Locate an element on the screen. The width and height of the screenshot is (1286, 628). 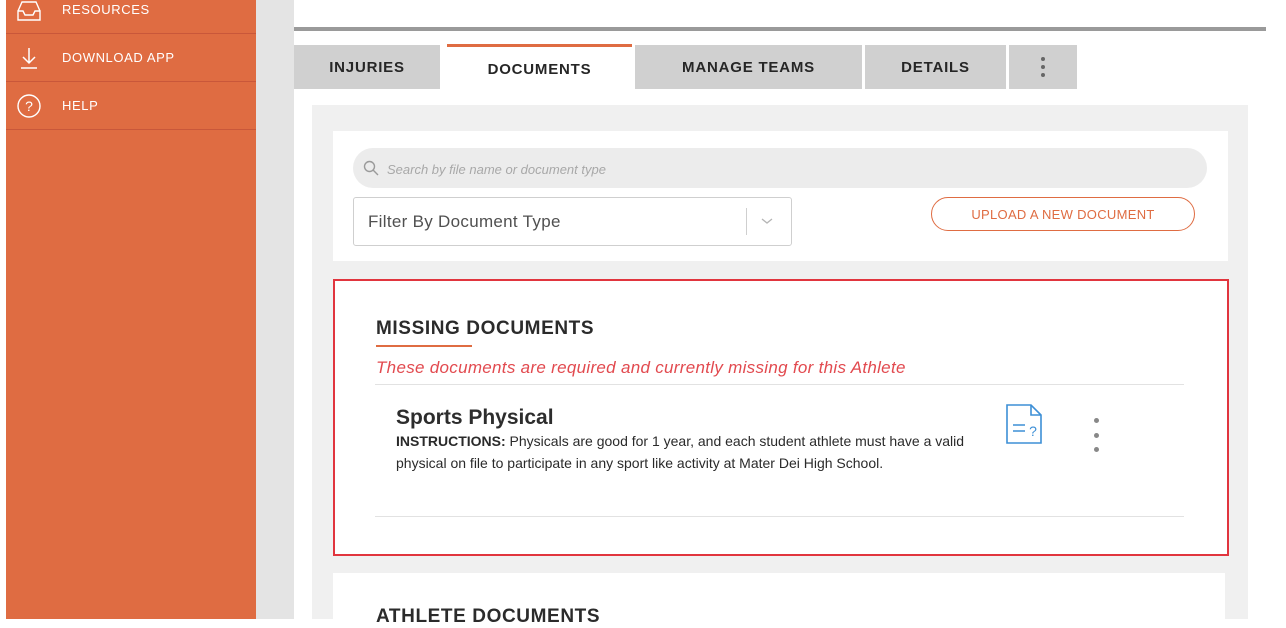
chevron-down-icon is located at coordinates (767, 221).